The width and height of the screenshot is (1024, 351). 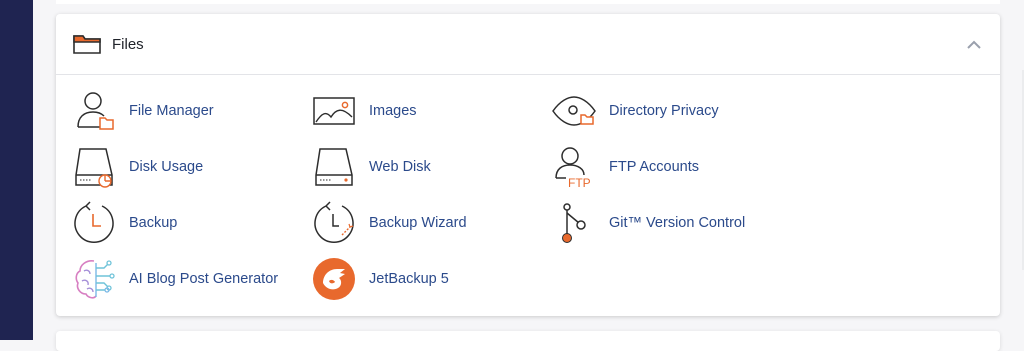 What do you see at coordinates (204, 279) in the screenshot?
I see `ai-blog-post-generator-label: AI Blog Post Generator` at bounding box center [204, 279].